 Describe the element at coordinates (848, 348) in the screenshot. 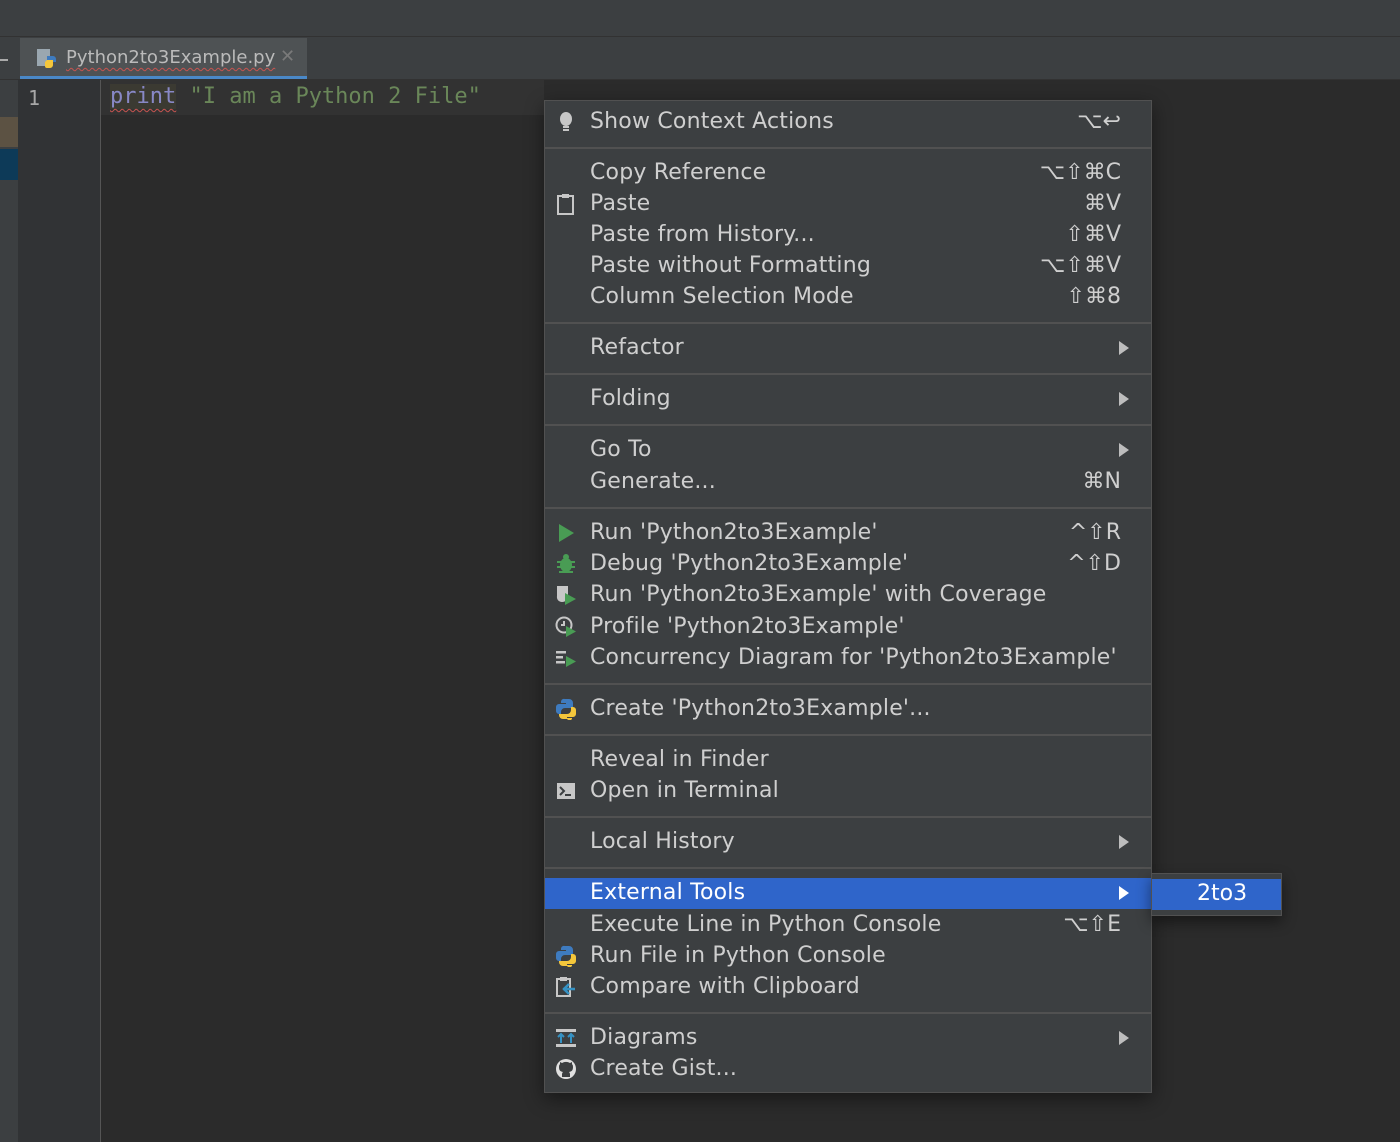

I see `menu-item-refactor: Refactor` at that location.